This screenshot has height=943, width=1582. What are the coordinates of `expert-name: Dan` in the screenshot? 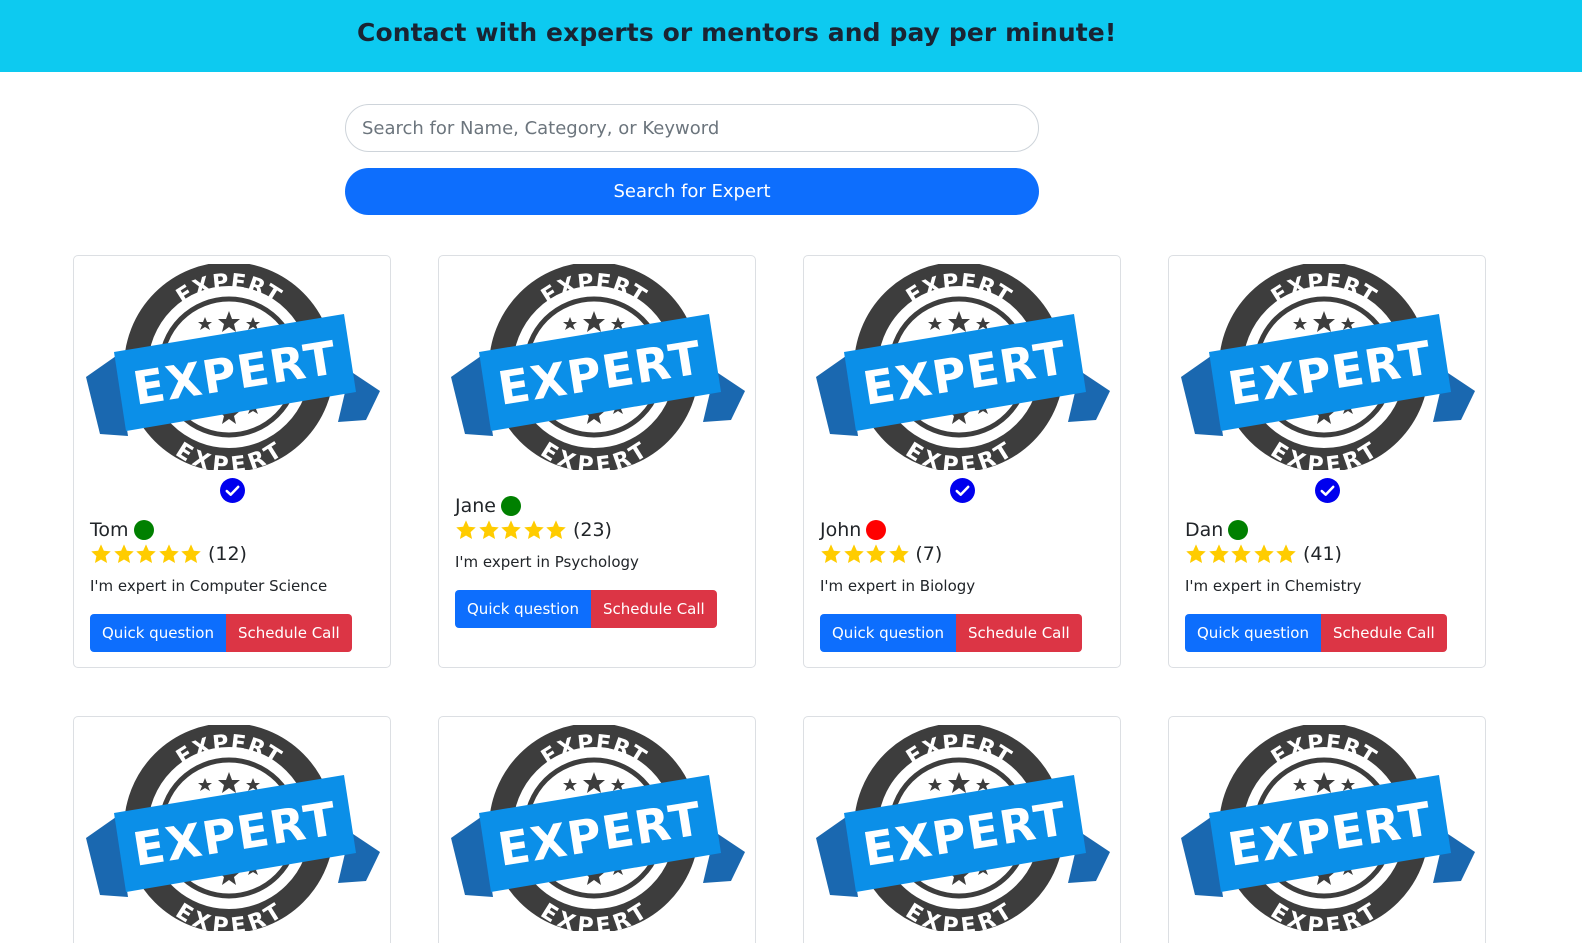 It's located at (1204, 530).